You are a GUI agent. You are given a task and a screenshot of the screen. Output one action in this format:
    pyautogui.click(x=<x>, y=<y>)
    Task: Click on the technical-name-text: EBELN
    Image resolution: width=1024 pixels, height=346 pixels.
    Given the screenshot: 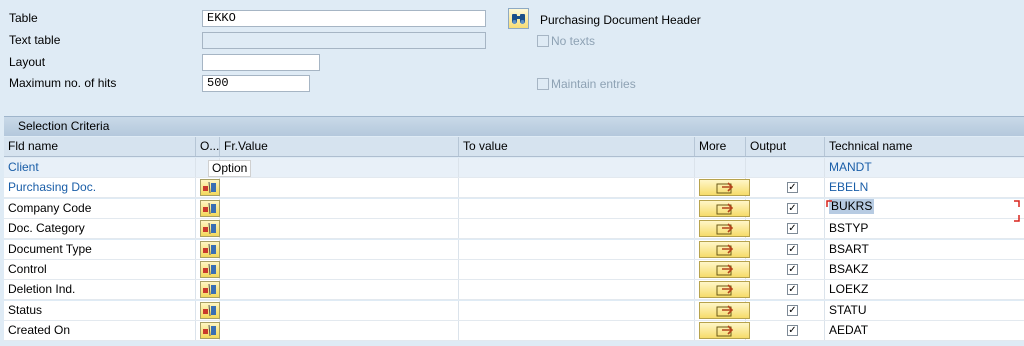 What is the action you would take?
    pyautogui.click(x=849, y=187)
    